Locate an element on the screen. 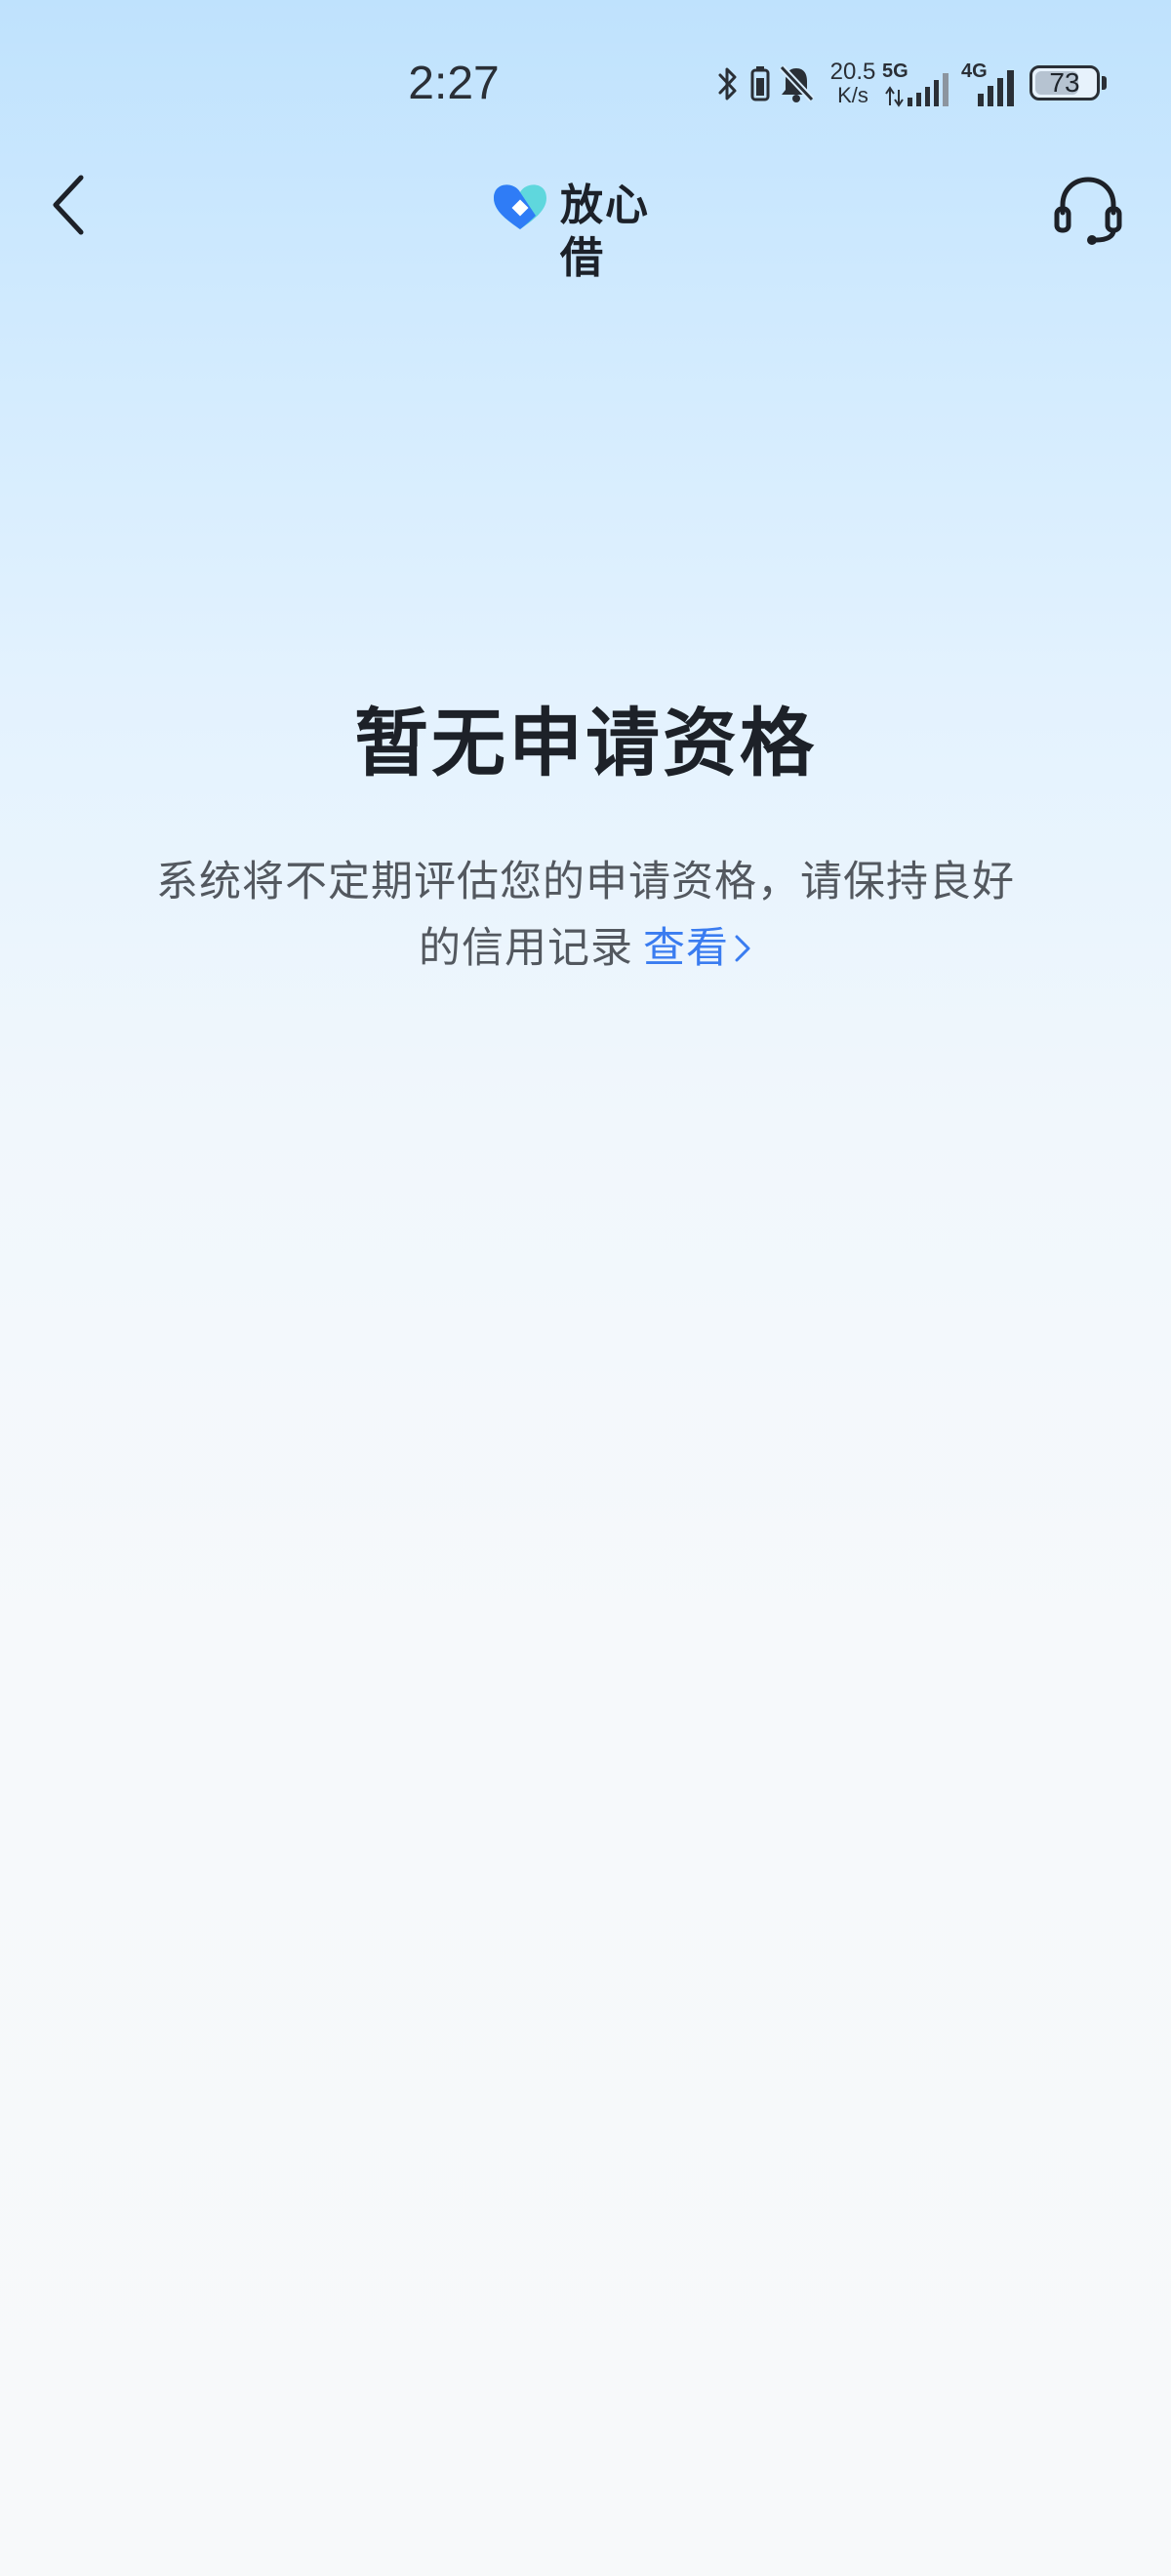 The height and width of the screenshot is (2576, 1171). battery-cap is located at coordinates (1104, 83).